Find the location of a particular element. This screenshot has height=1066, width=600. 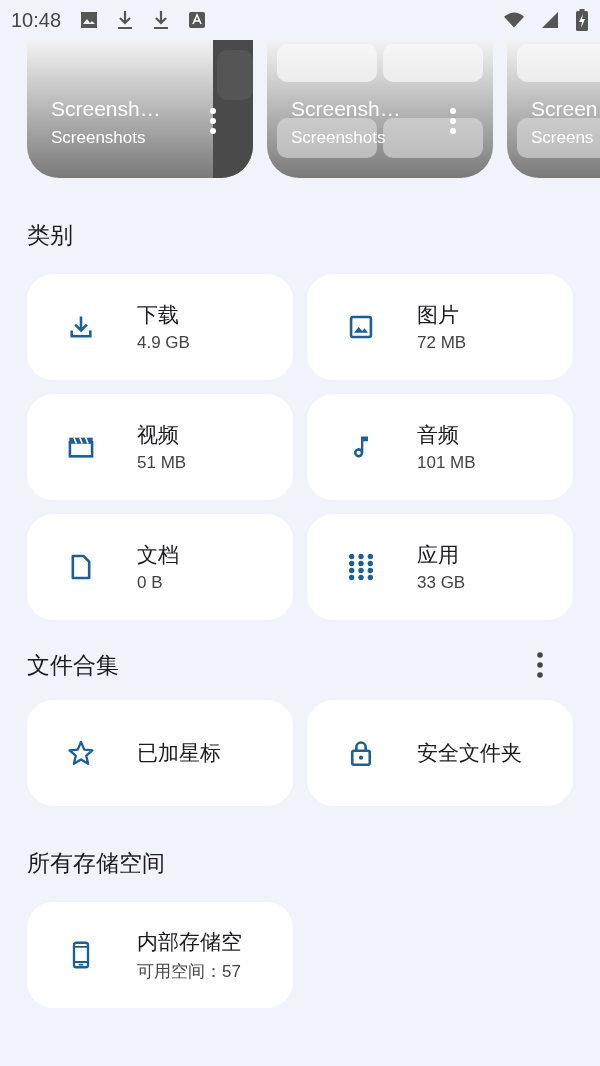

storage-name: 内部存储空 is located at coordinates (189, 942).